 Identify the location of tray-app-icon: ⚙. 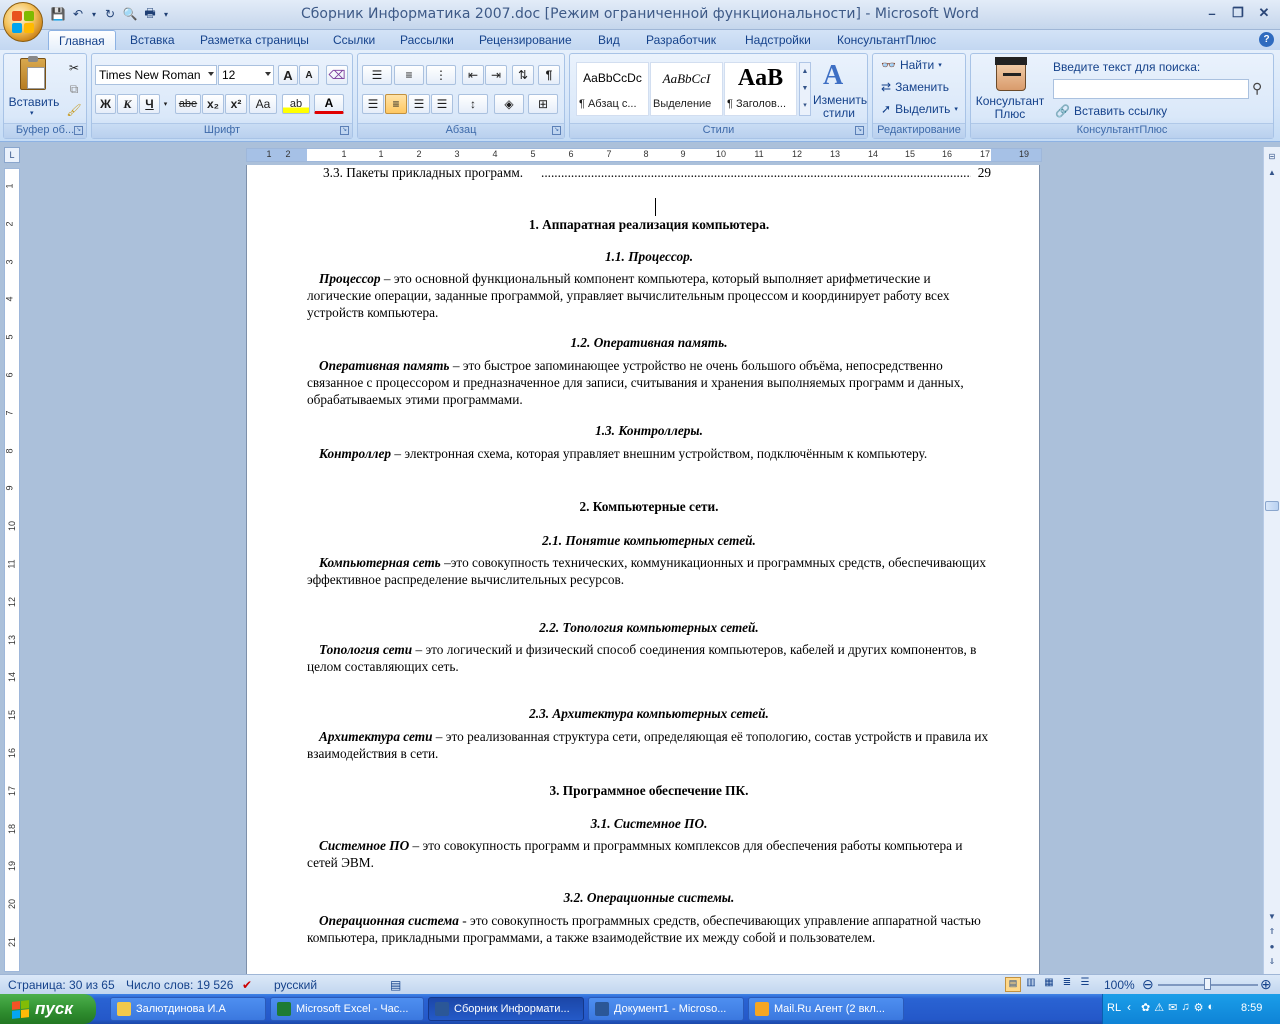
(1199, 1007).